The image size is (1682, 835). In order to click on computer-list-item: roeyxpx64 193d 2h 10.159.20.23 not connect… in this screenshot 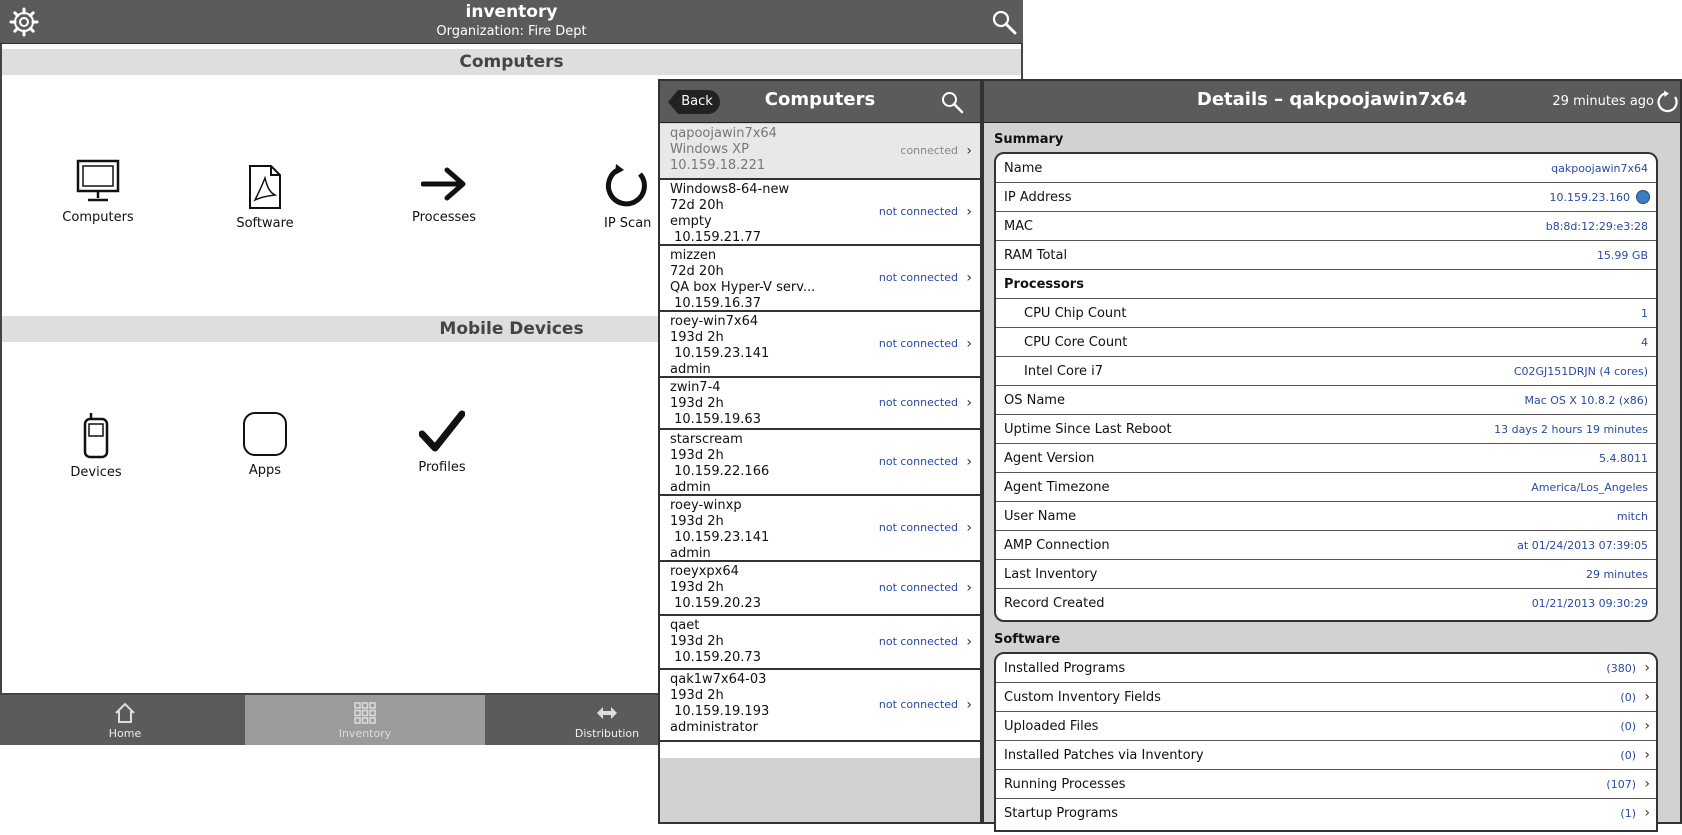, I will do `click(820, 589)`.